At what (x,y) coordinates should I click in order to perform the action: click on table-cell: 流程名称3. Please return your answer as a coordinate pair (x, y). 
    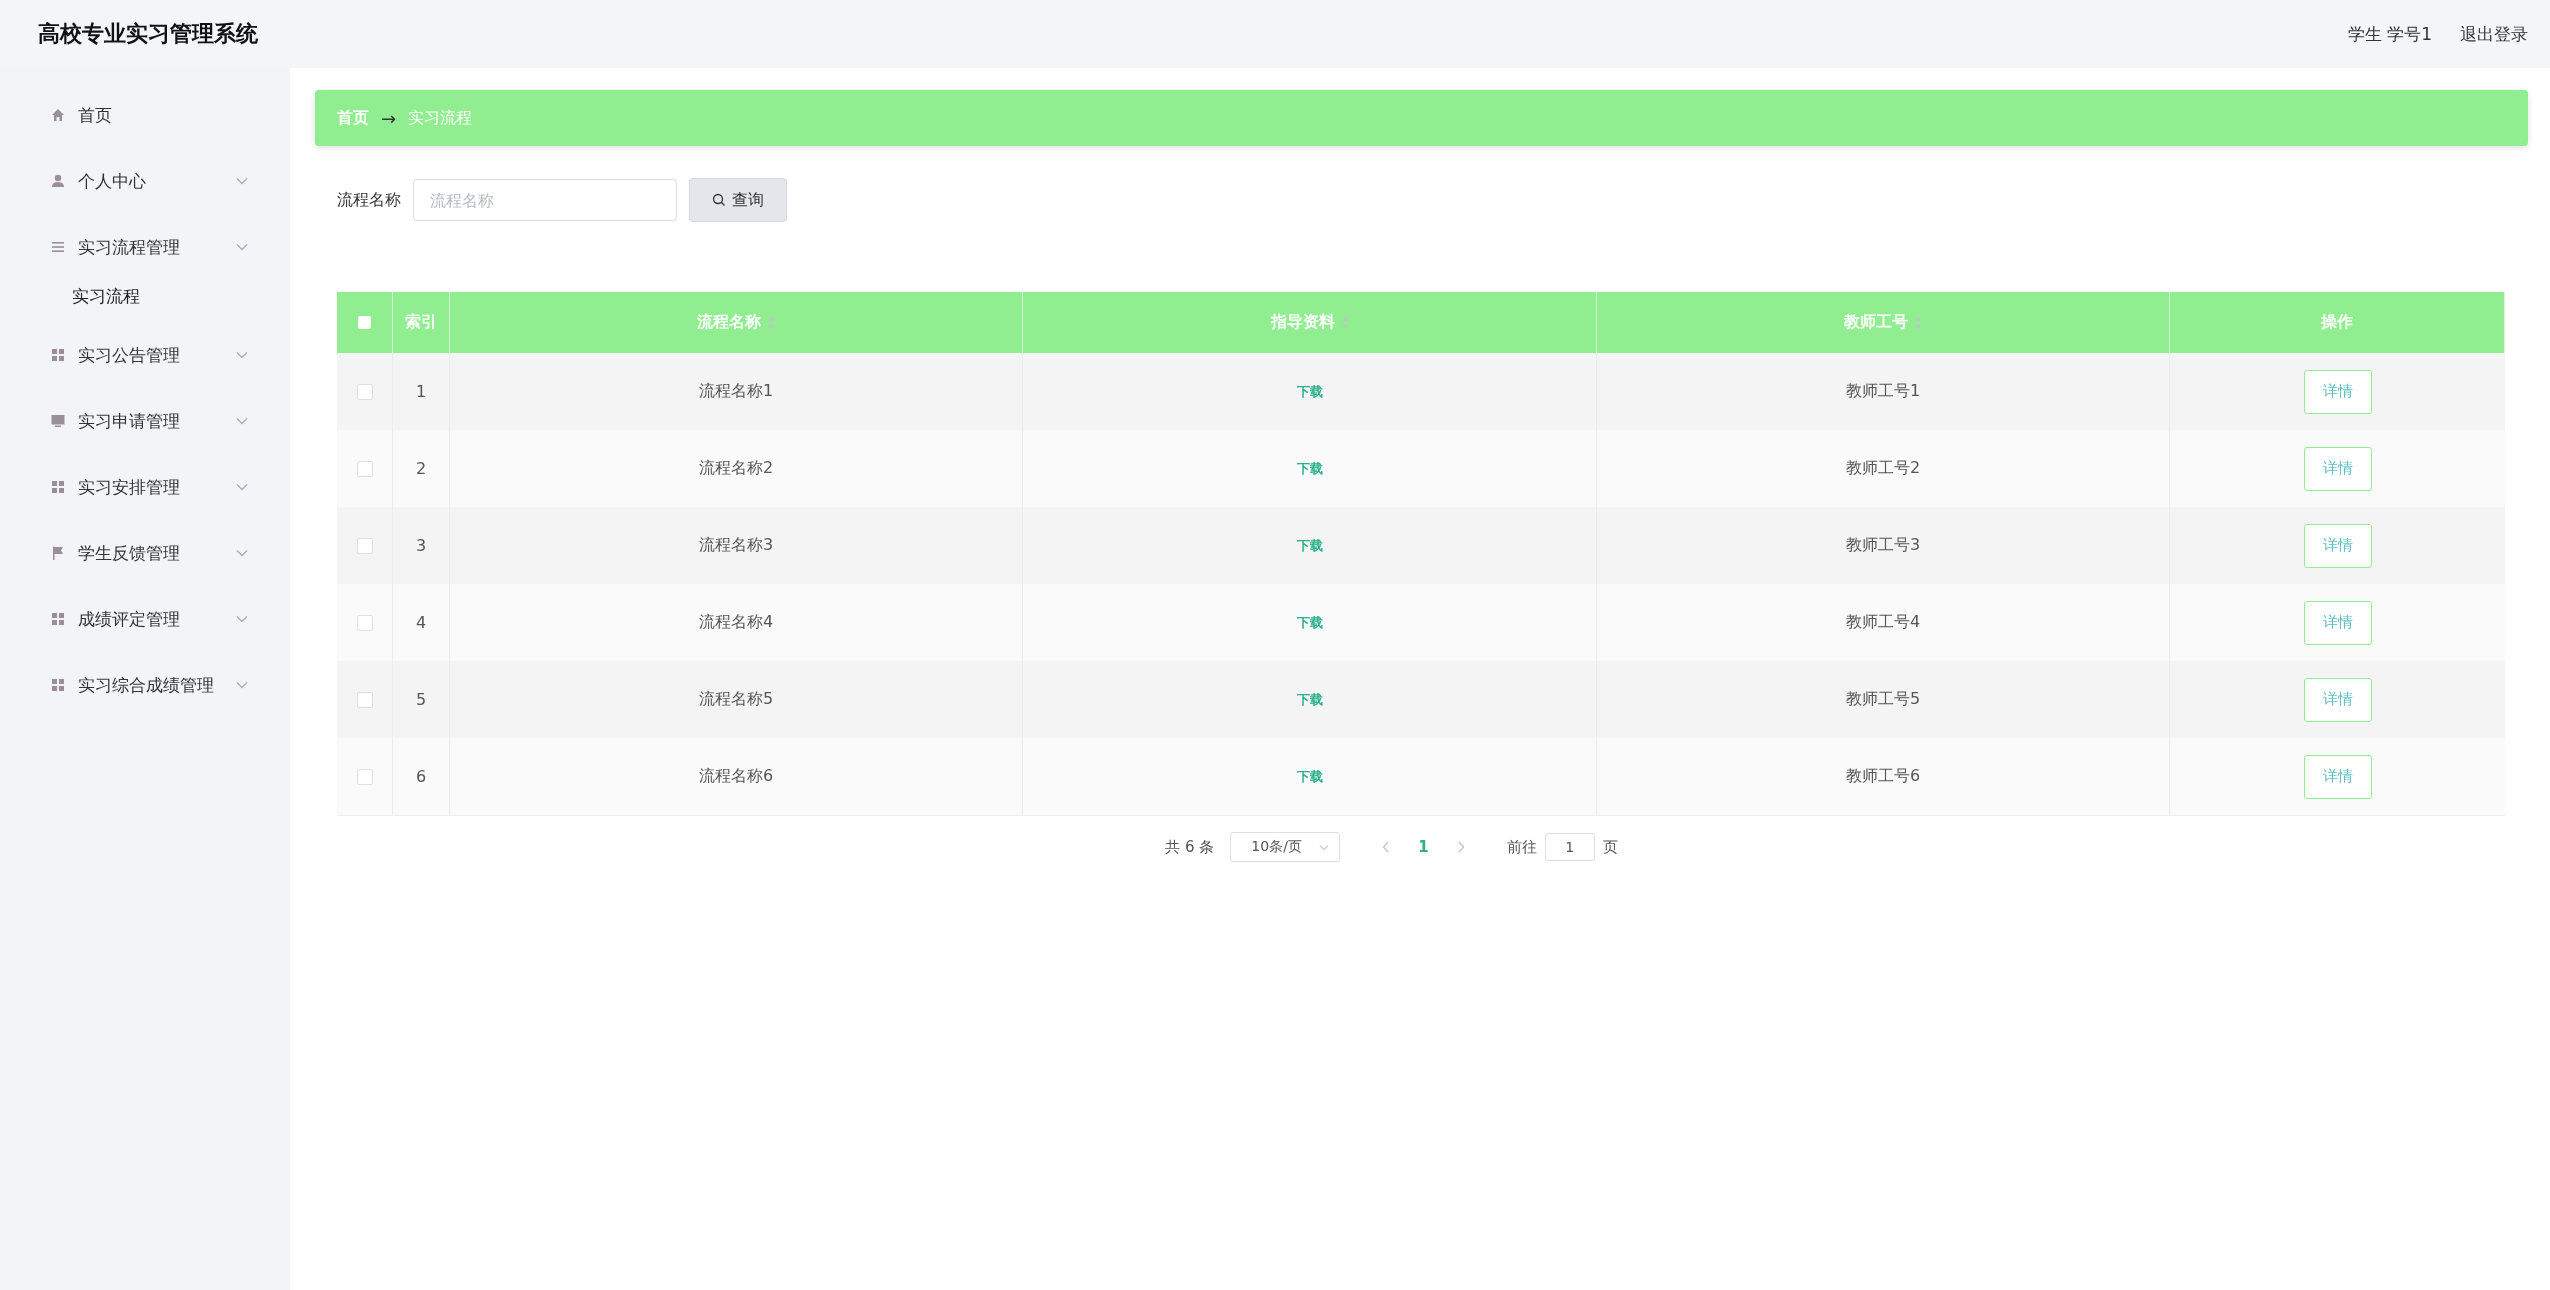
    Looking at the image, I should click on (736, 545).